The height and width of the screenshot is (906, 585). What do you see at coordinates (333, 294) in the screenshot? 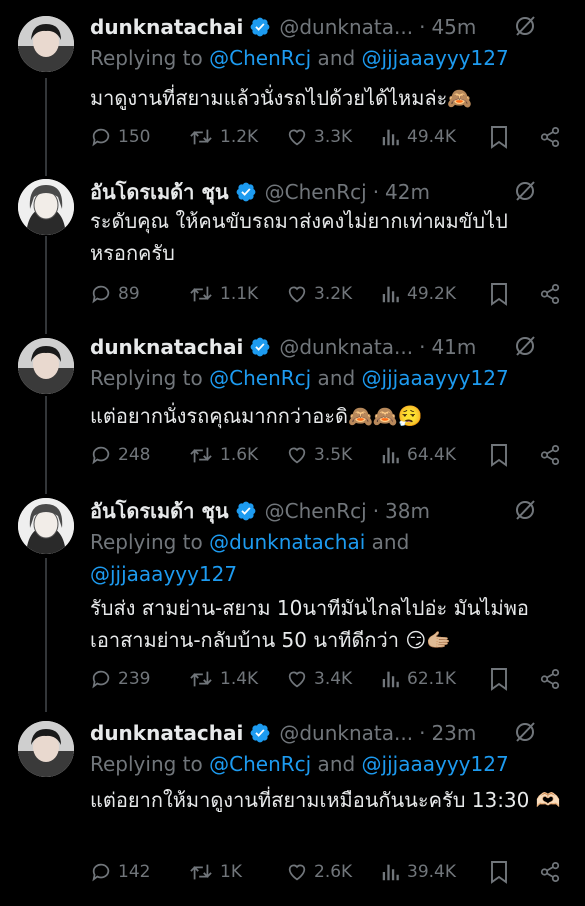
I see `like-button: 3.2K` at bounding box center [333, 294].